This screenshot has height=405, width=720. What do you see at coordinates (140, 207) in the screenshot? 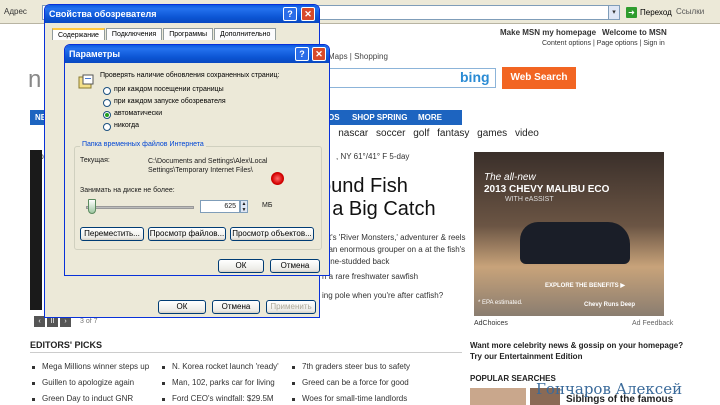
I see `disk-space-slider-track` at bounding box center [140, 207].